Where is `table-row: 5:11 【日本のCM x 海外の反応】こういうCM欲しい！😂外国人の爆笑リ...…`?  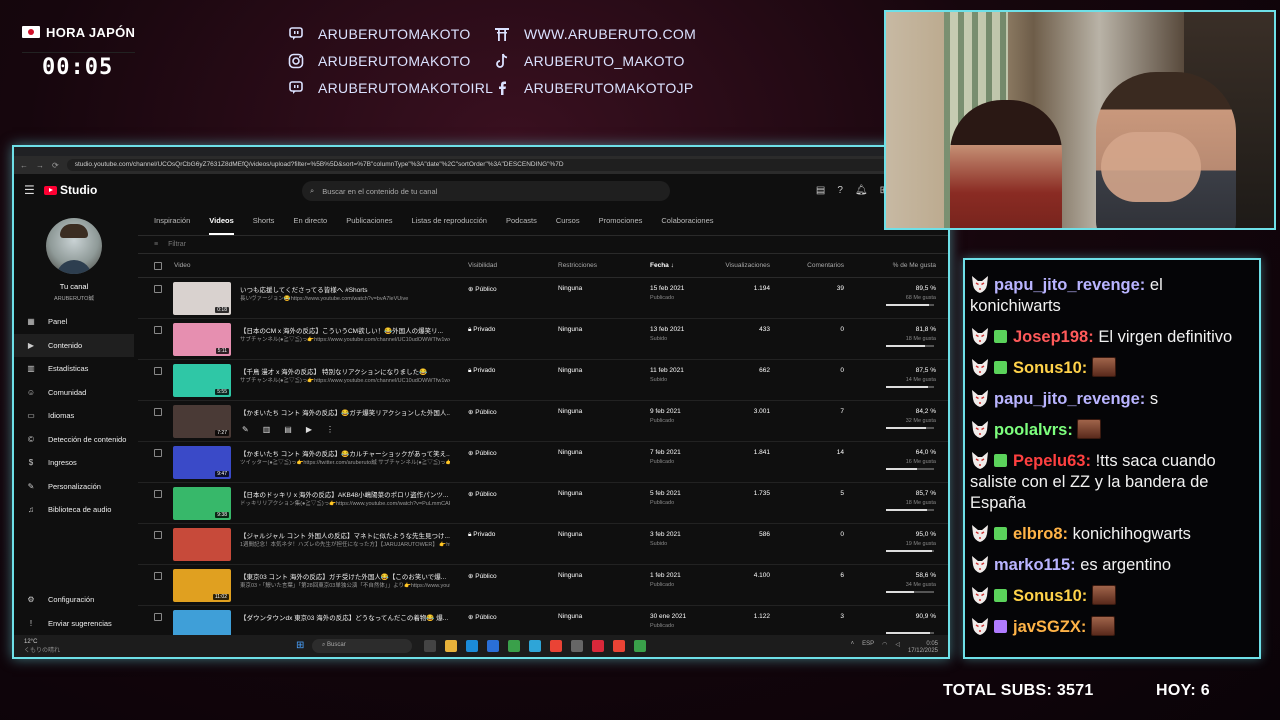 table-row: 5:11 【日本のCM x 海外の反応】こういうCM欲しい！😂外国人の爆笑リ...… is located at coordinates (543, 339).